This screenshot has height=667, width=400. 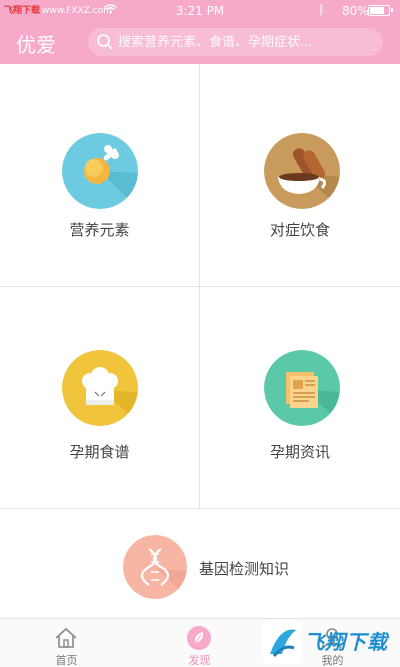 What do you see at coordinates (100, 171) in the screenshot?
I see `chicken-leg-icon` at bounding box center [100, 171].